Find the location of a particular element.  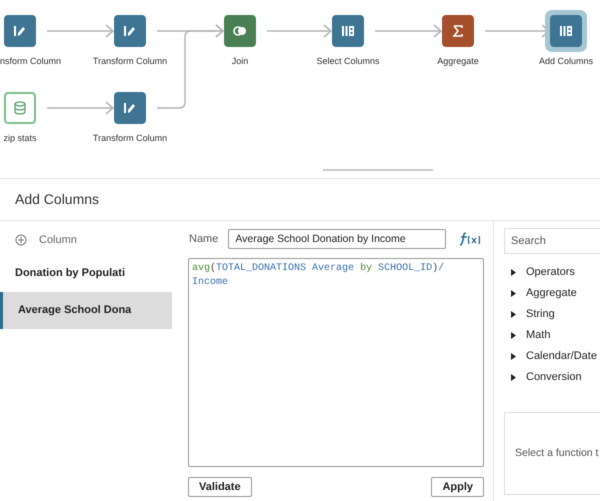

node-label: zip stats is located at coordinates (20, 138).